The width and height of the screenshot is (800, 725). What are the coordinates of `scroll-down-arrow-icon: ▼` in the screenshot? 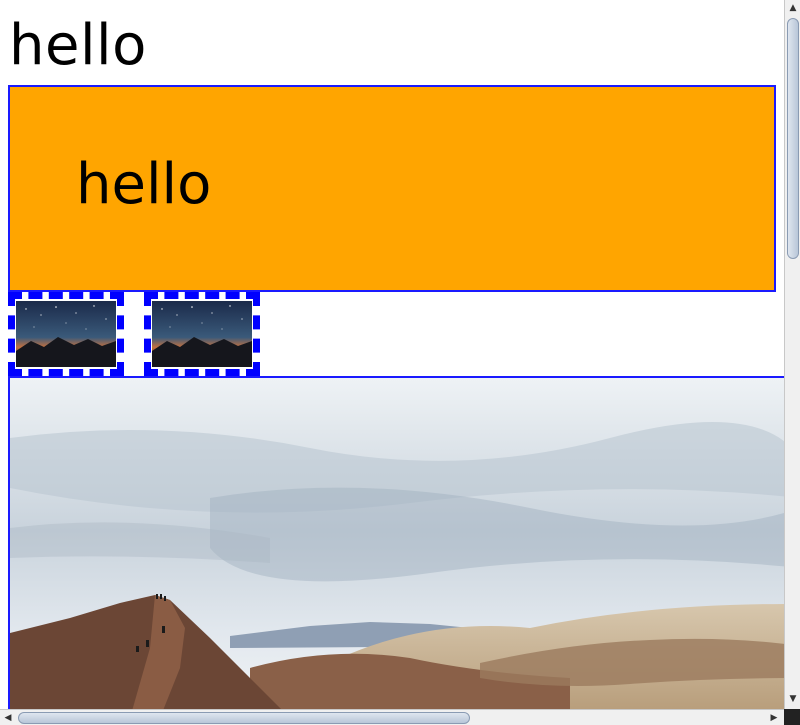 It's located at (792, 699).